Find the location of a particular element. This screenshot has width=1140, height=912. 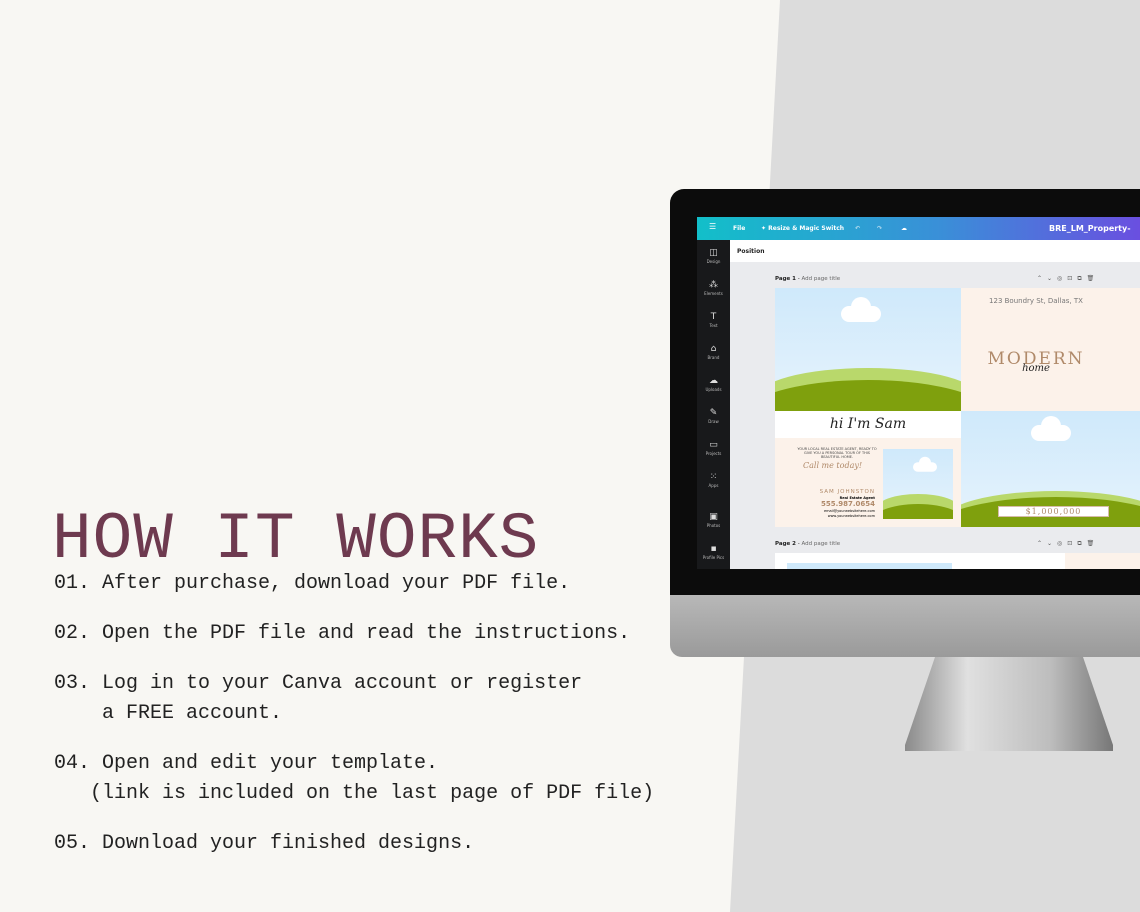

cloud-save-icon: ☁ is located at coordinates (904, 228).